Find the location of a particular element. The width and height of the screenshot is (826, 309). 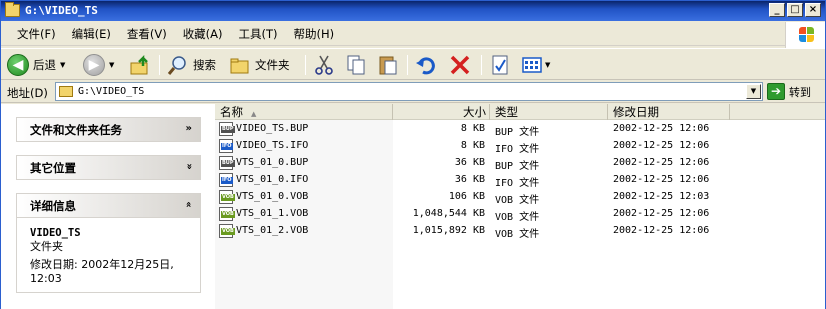

file-name: VTS_01_0.IFO is located at coordinates (272, 179).